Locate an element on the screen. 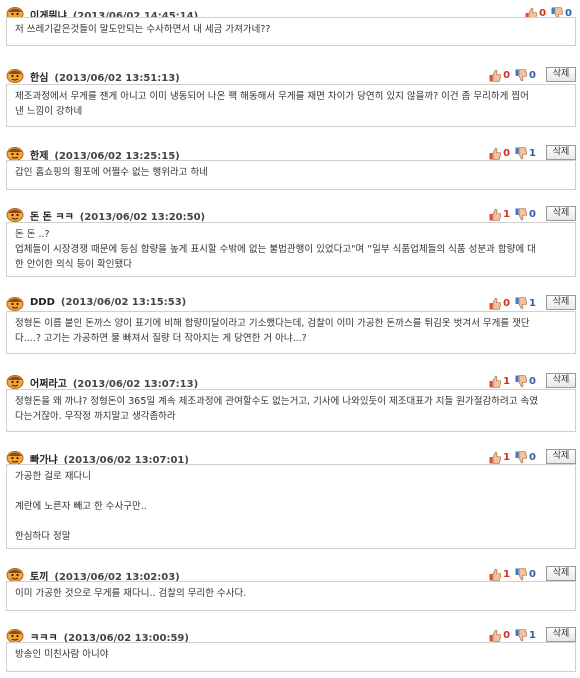 Image resolution: width=580 pixels, height=678 pixels. author-name: 한심 is located at coordinates (39, 78).